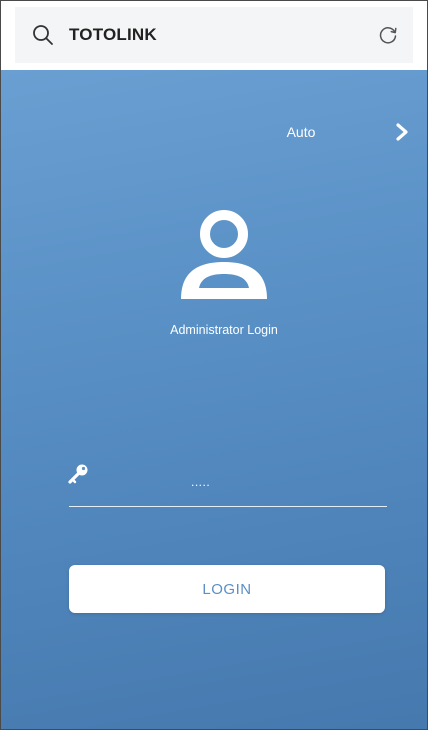 The height and width of the screenshot is (730, 428). Describe the element at coordinates (113, 34) in the screenshot. I see `address-text: TOTOLINK` at that location.